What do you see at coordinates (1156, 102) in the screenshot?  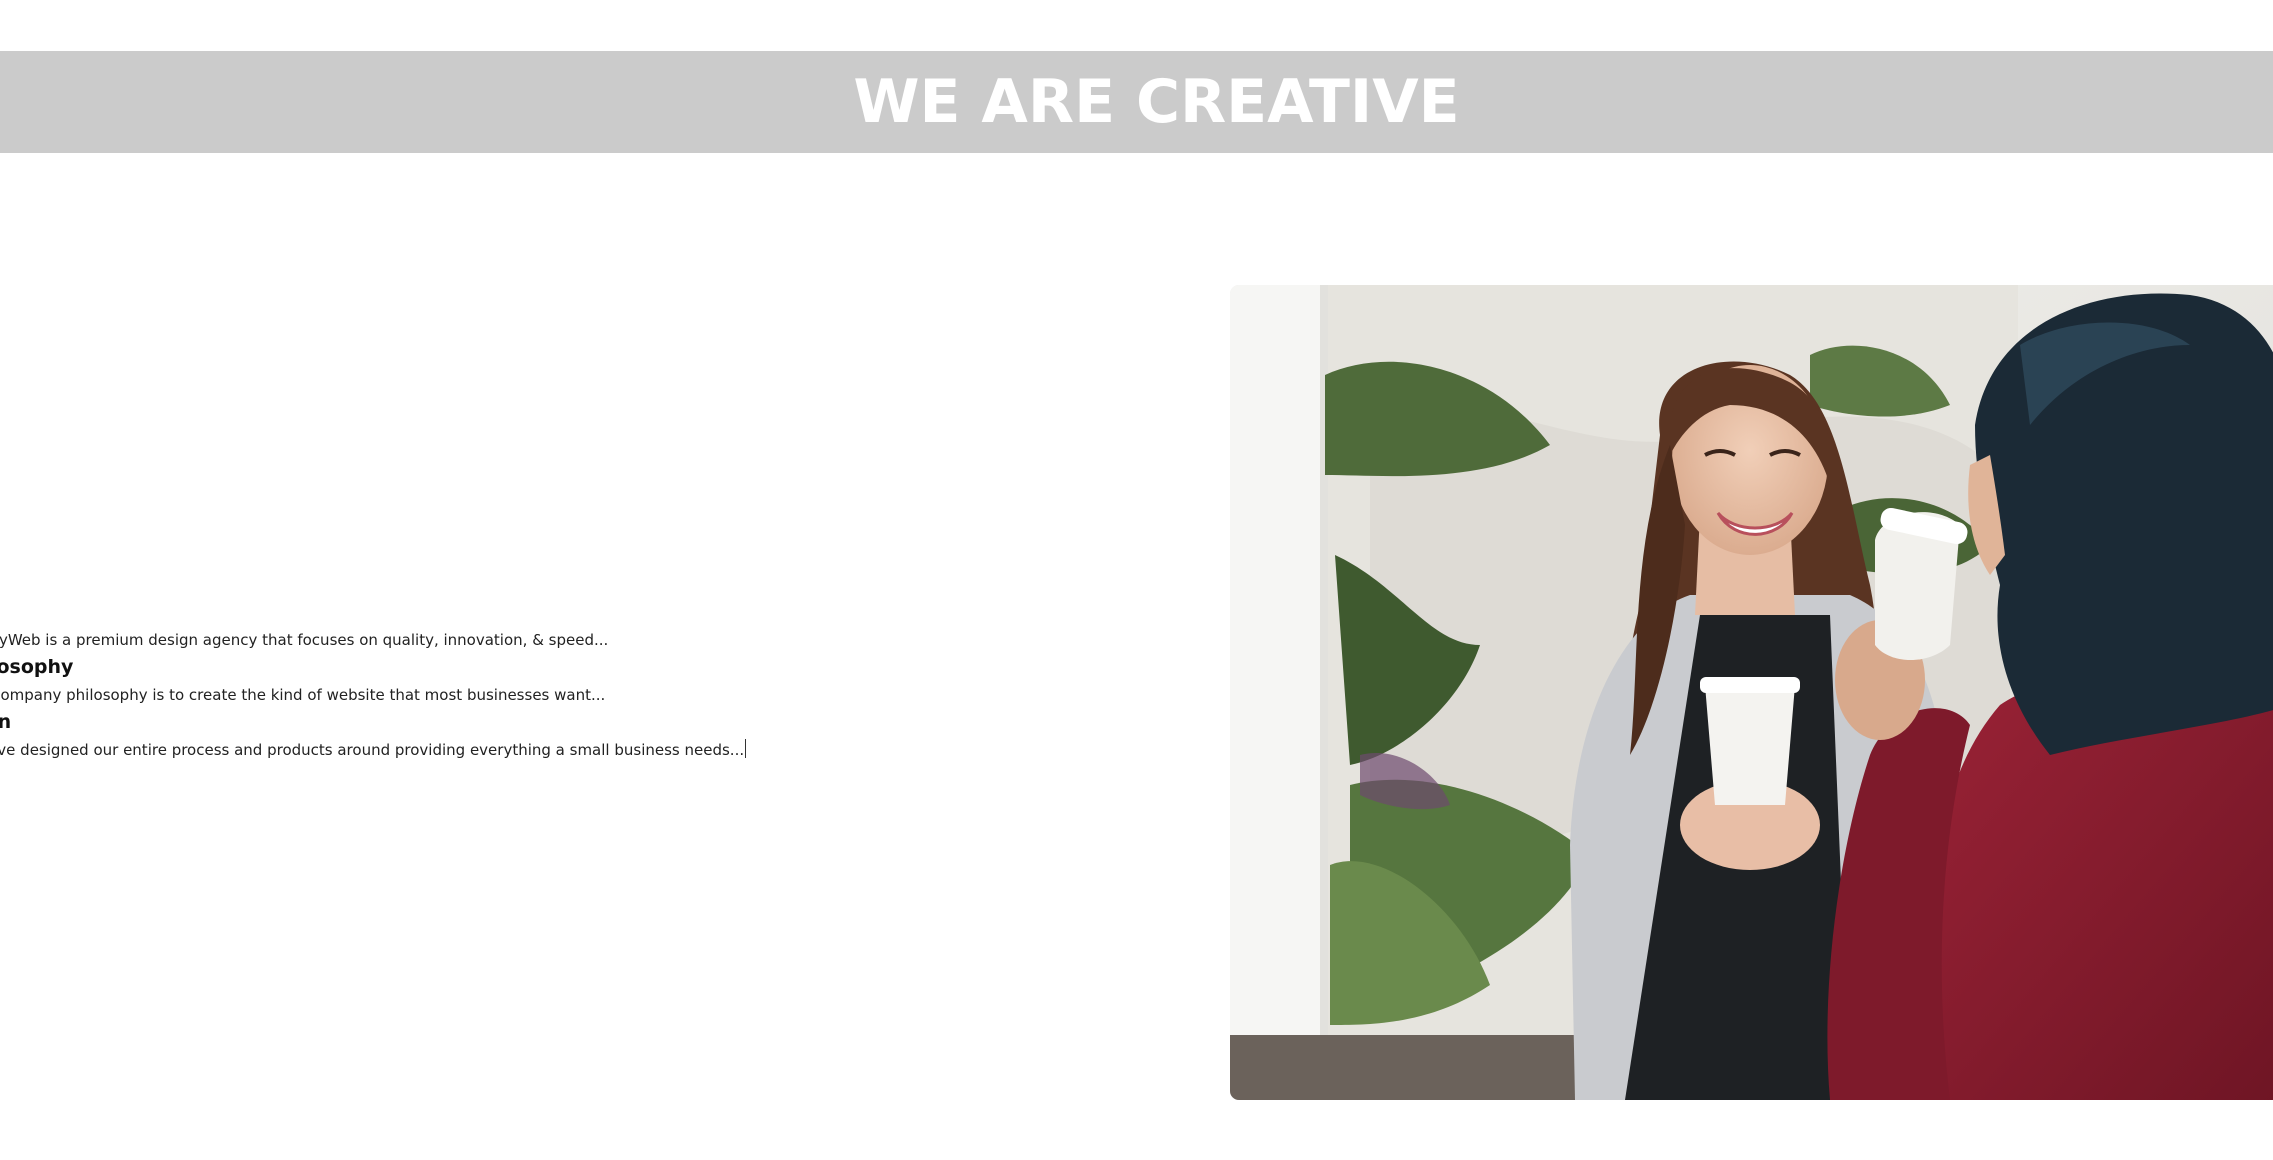 I see `page-title: WE ARE CREATIVE` at bounding box center [1156, 102].